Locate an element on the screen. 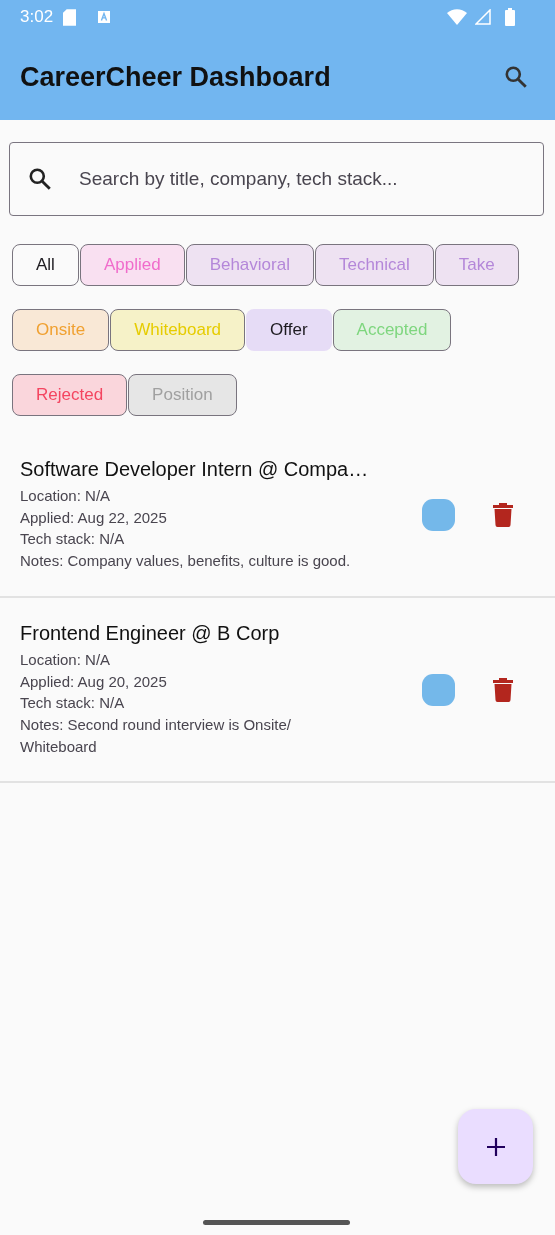 This screenshot has height=1235, width=555. filter-chip: Whiteboard is located at coordinates (178, 330).